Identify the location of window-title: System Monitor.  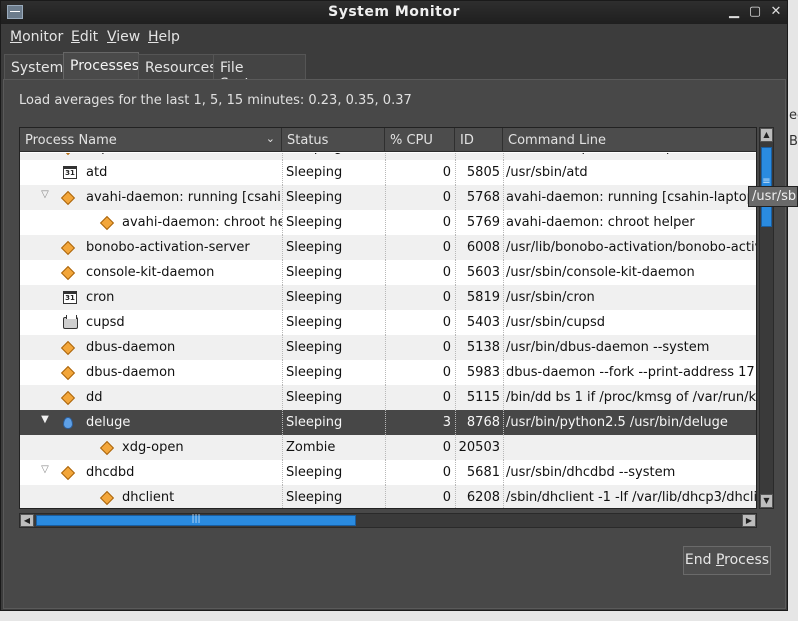
(394, 12).